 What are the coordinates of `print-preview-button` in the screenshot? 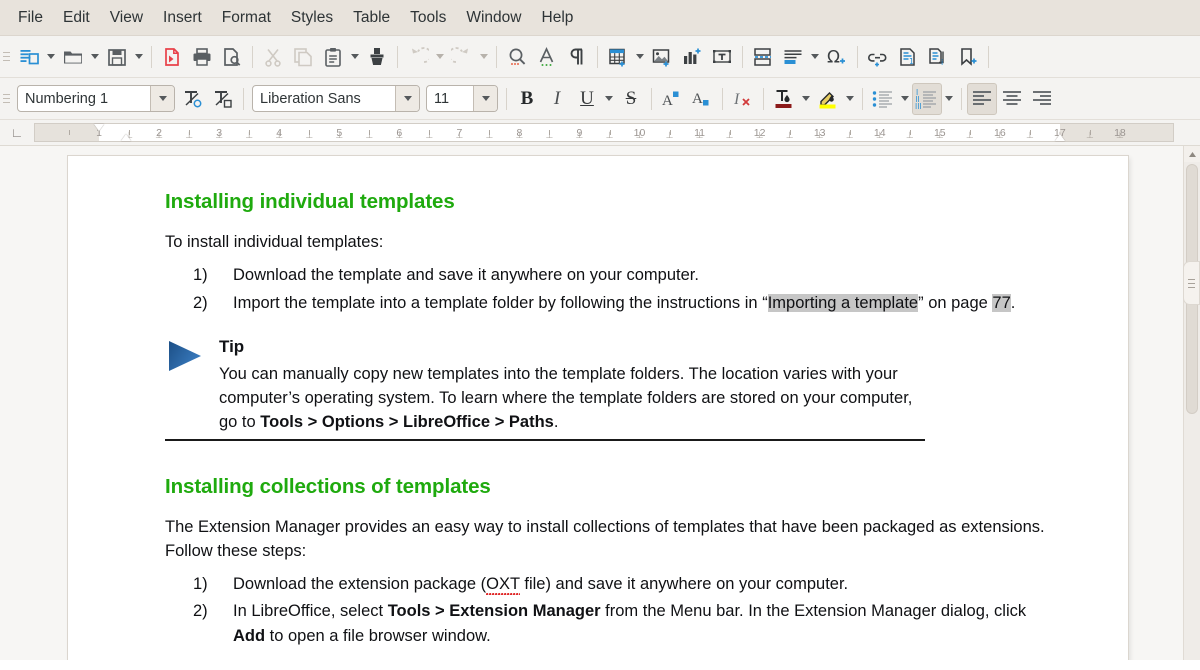 It's located at (232, 57).